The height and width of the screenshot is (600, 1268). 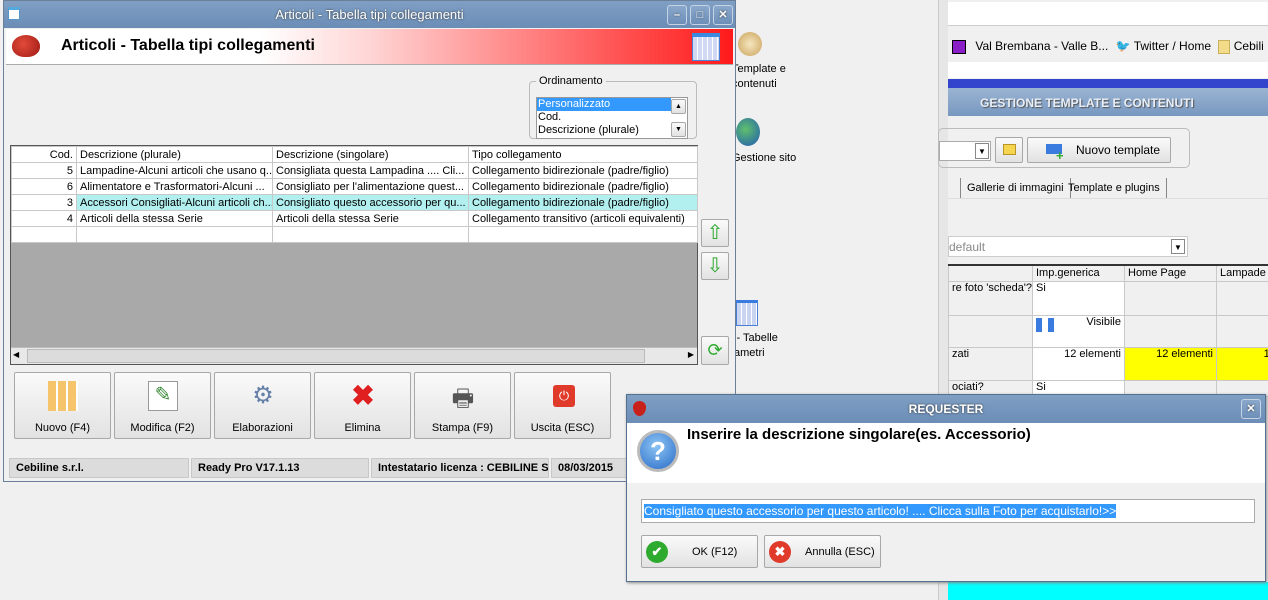 What do you see at coordinates (16, 354) in the screenshot?
I see `scroll-left-icon: ◀` at bounding box center [16, 354].